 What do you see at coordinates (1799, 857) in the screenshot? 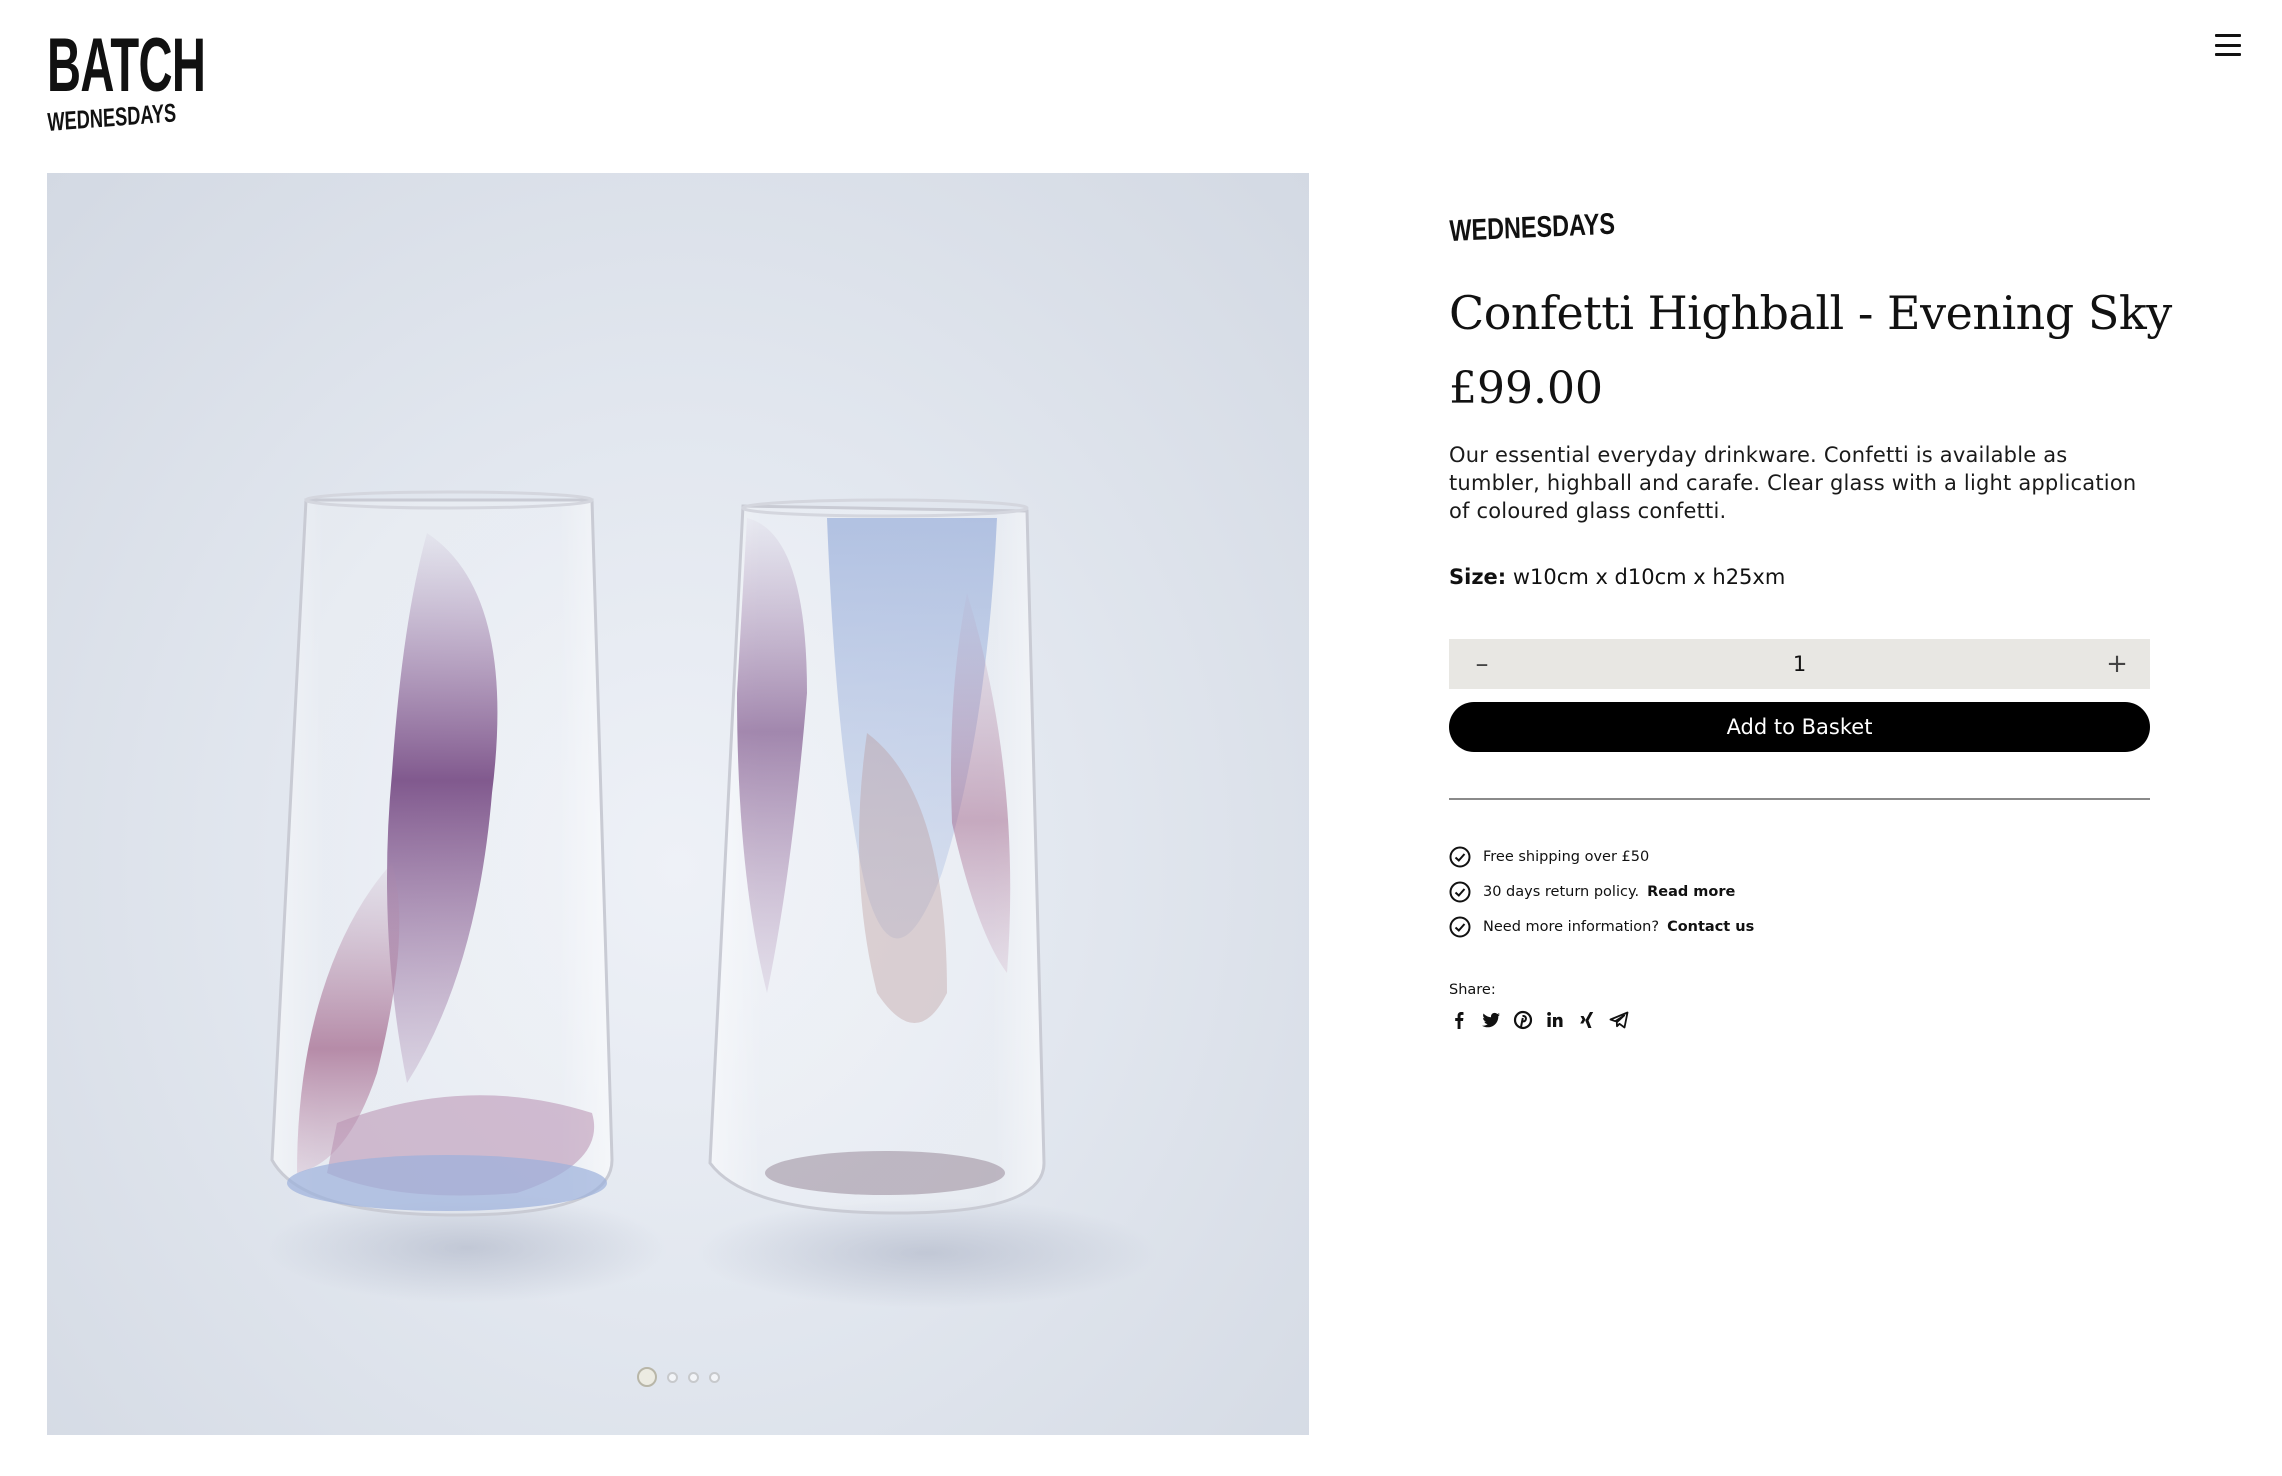
I see `perk-item: Free shipping over £50` at bounding box center [1799, 857].